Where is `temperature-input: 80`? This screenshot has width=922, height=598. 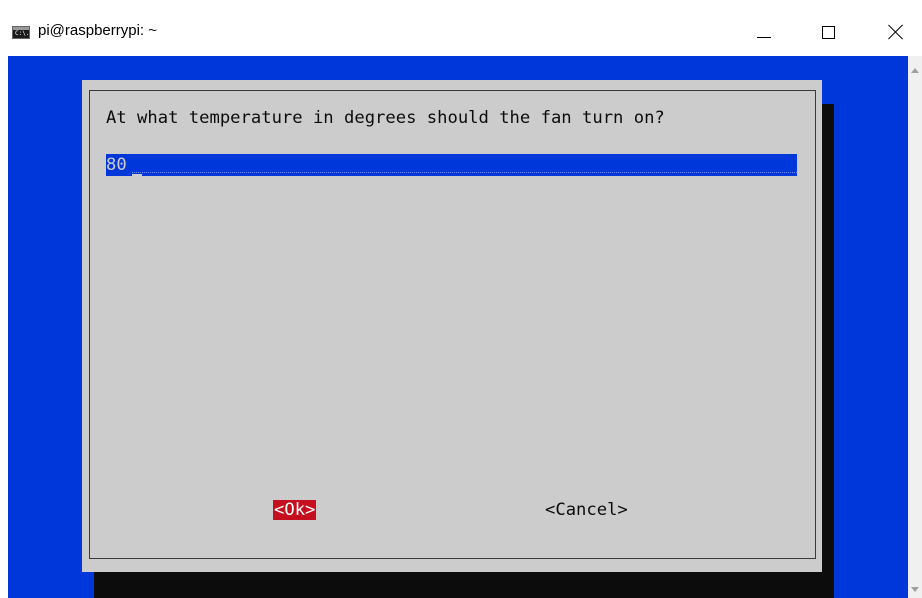
temperature-input: 80 is located at coordinates (451, 165).